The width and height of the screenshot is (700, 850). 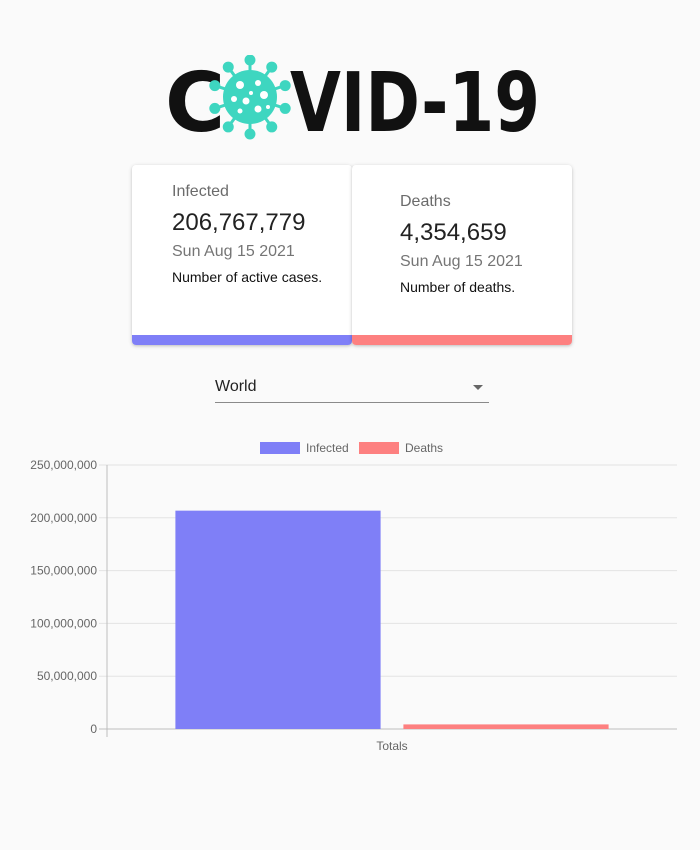 What do you see at coordinates (278, 619) in the screenshot?
I see `bar-infected` at bounding box center [278, 619].